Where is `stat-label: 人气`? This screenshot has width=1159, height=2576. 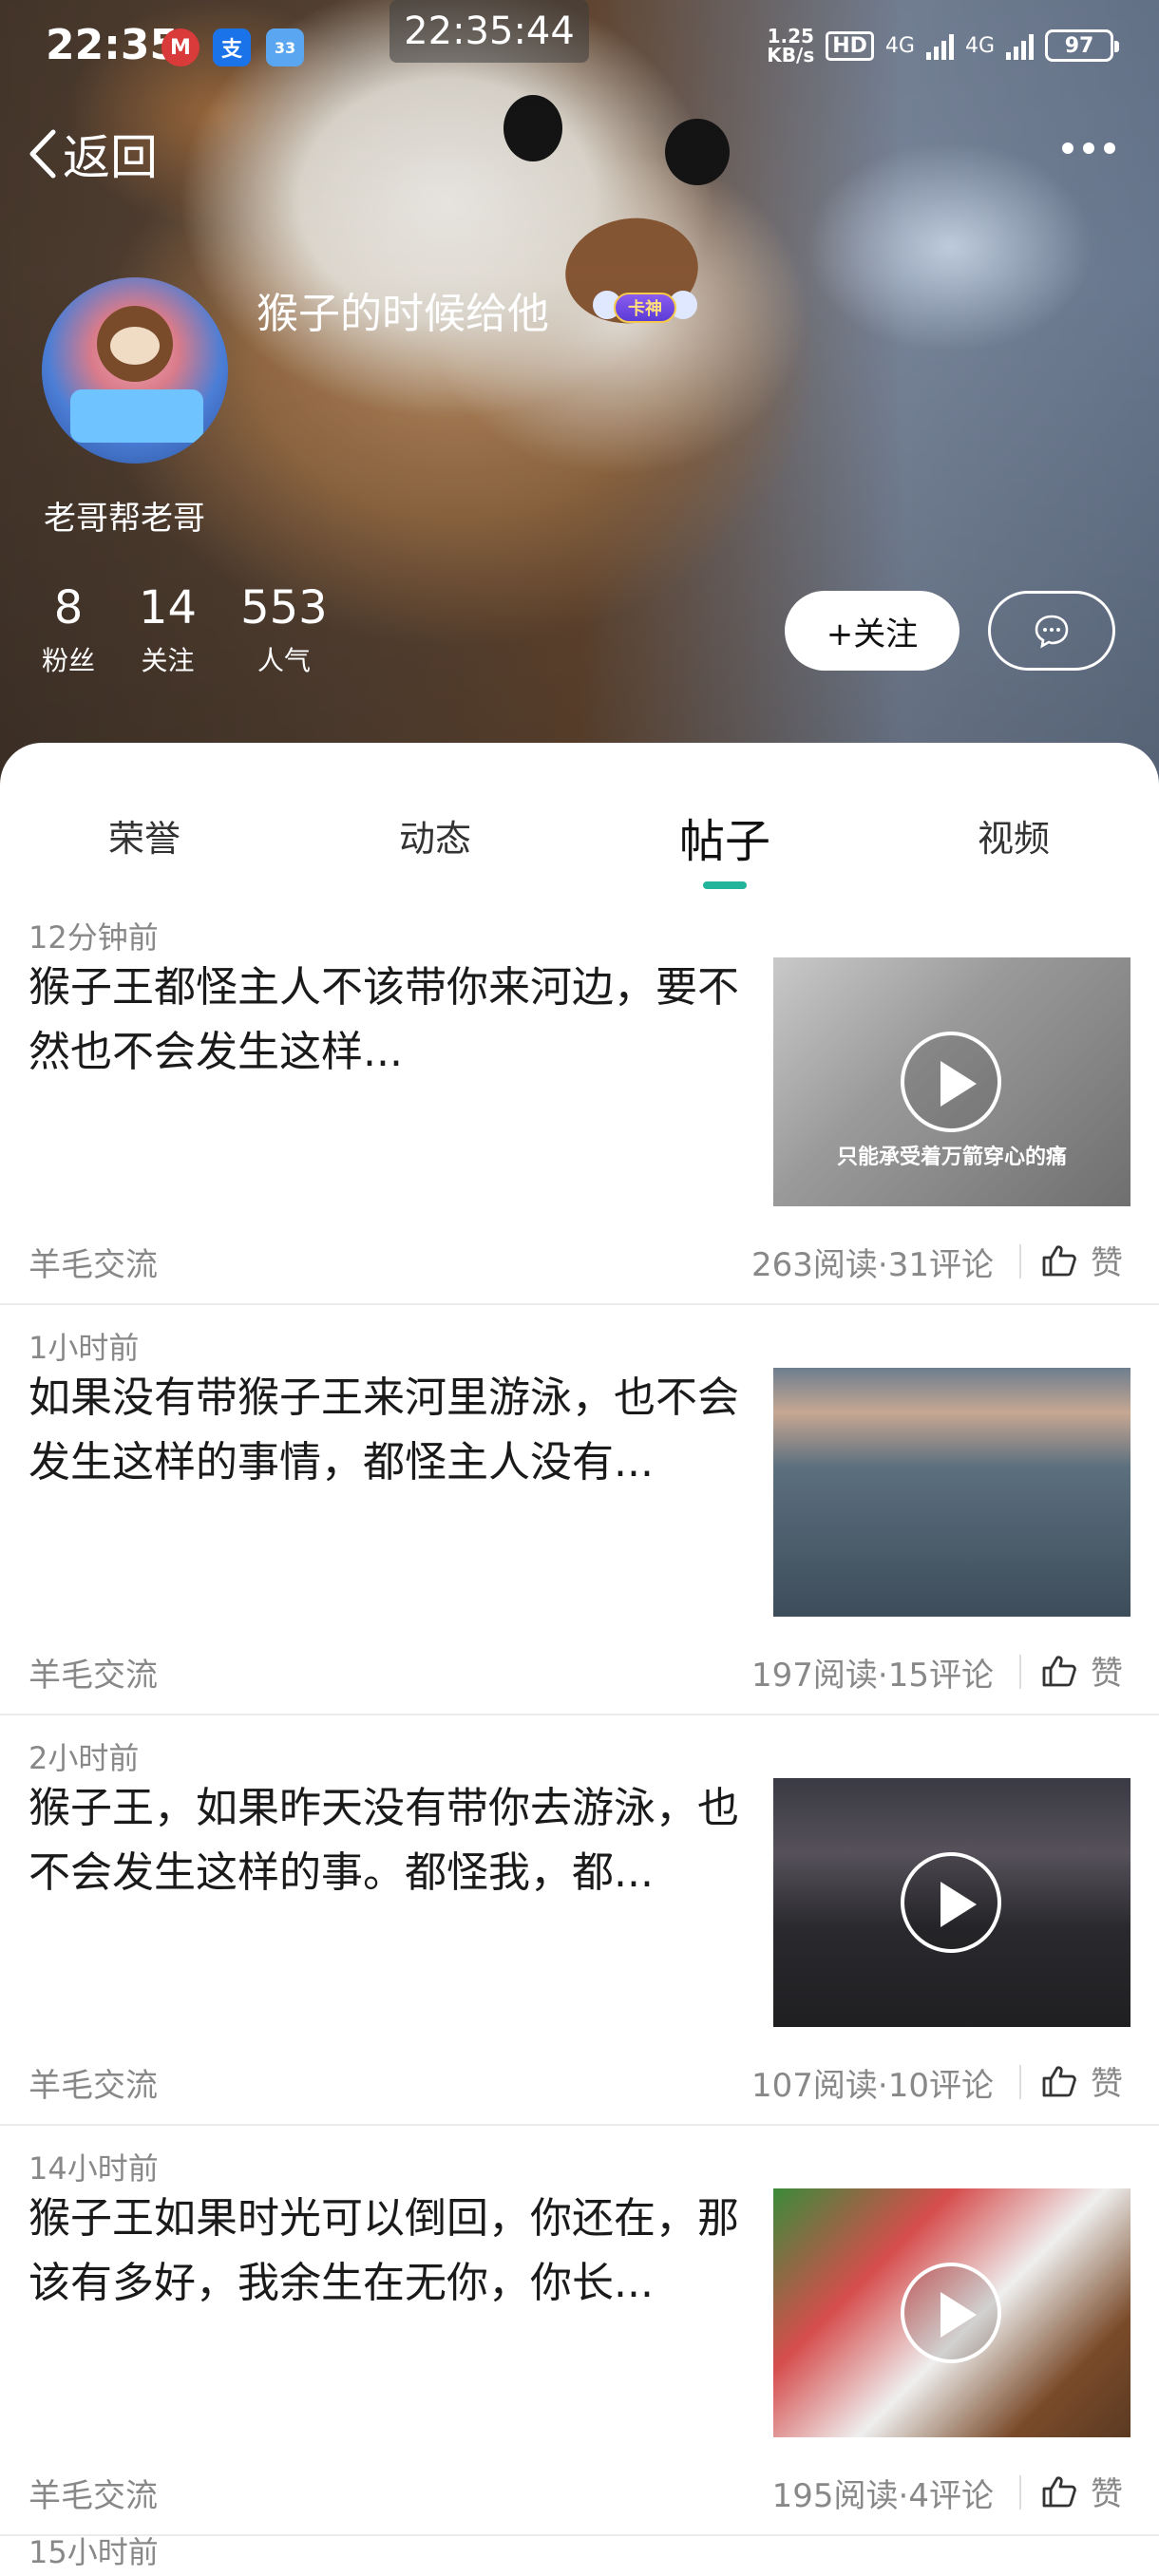
stat-label: 人气 is located at coordinates (283, 660).